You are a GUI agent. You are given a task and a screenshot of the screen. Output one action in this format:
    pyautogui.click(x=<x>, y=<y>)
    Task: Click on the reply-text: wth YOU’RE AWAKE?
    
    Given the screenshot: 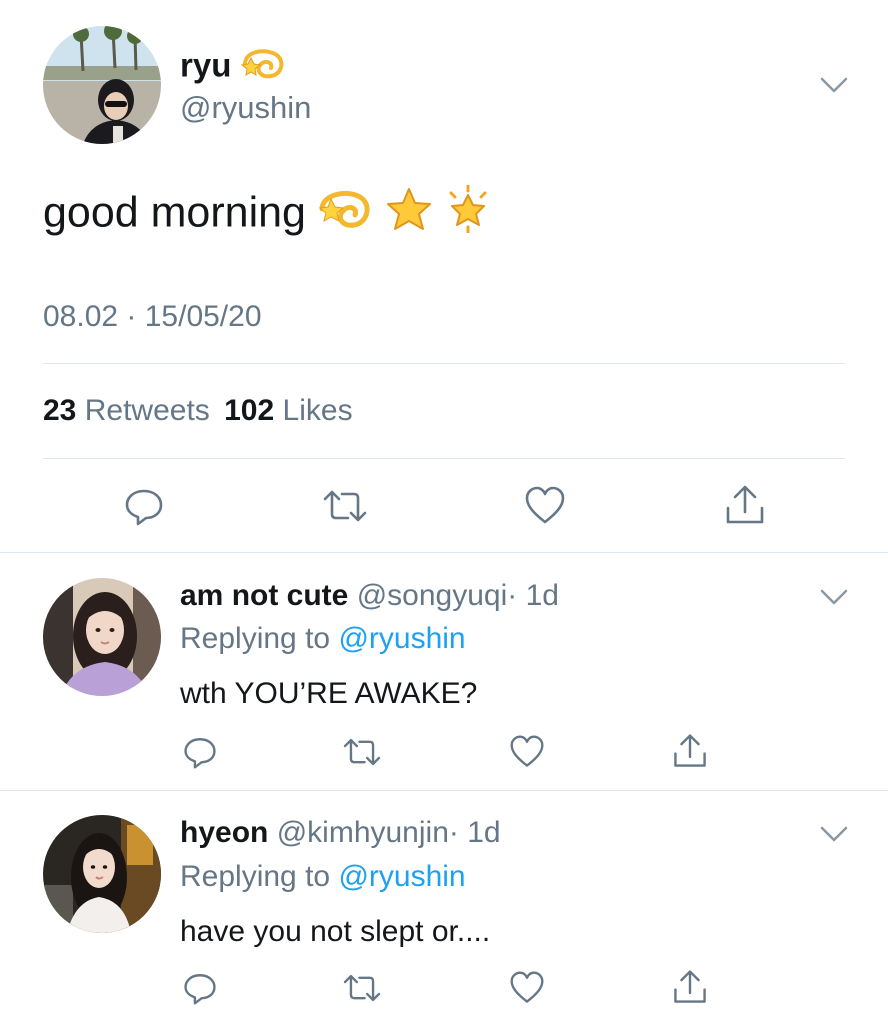 What is the action you would take?
    pyautogui.click(x=329, y=693)
    